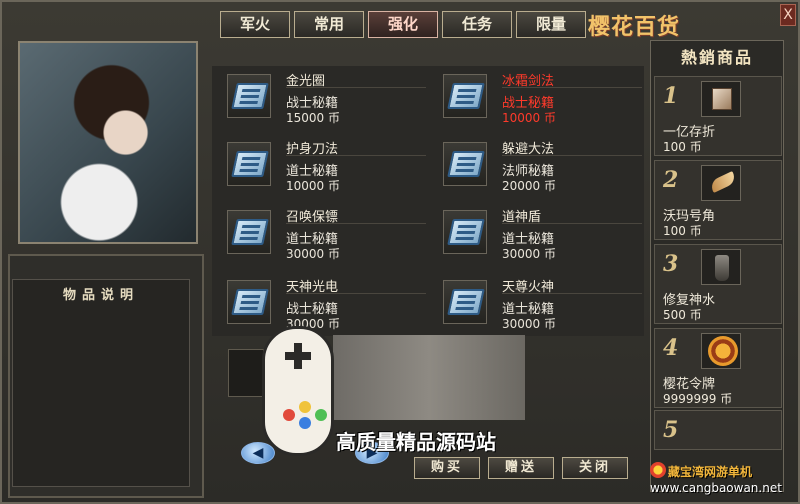  Describe the element at coordinates (298, 391) in the screenshot. I see `gamepad-logo-icon` at that location.